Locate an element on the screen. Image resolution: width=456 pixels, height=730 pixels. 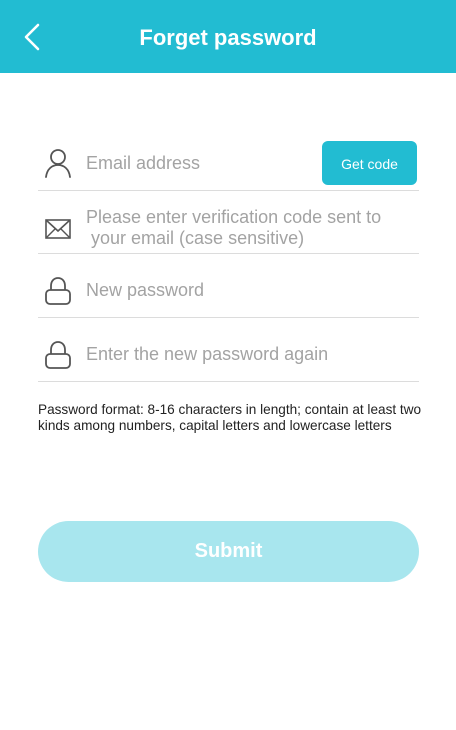
page-title: Forget password is located at coordinates (228, 37).